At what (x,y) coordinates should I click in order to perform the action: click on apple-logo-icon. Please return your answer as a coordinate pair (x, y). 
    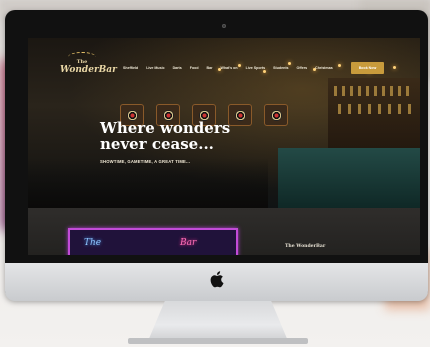
    Looking at the image, I should click on (217, 279).